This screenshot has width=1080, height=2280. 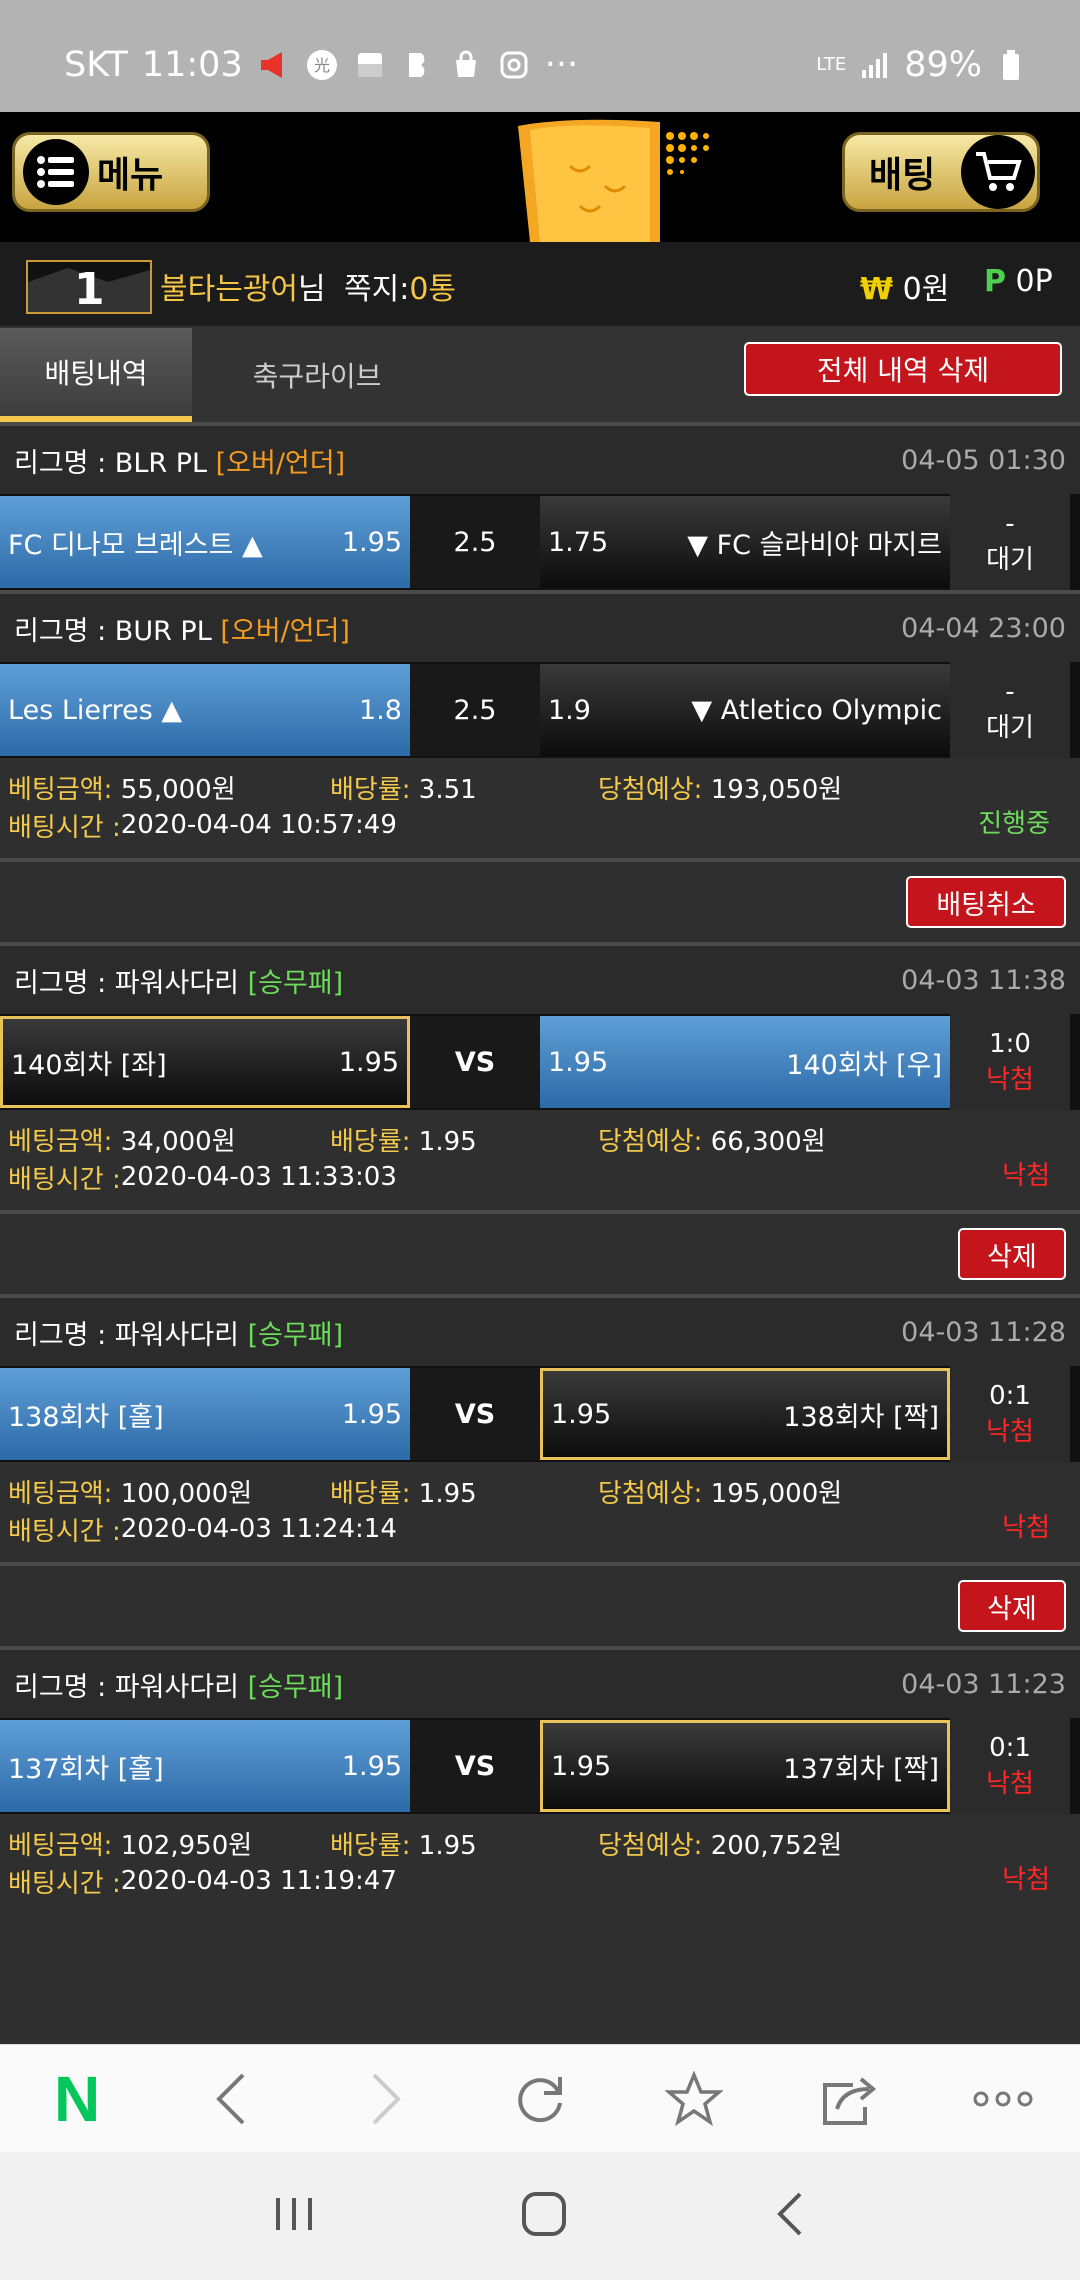 I want to click on refresh-icon, so click(x=540, y=2099).